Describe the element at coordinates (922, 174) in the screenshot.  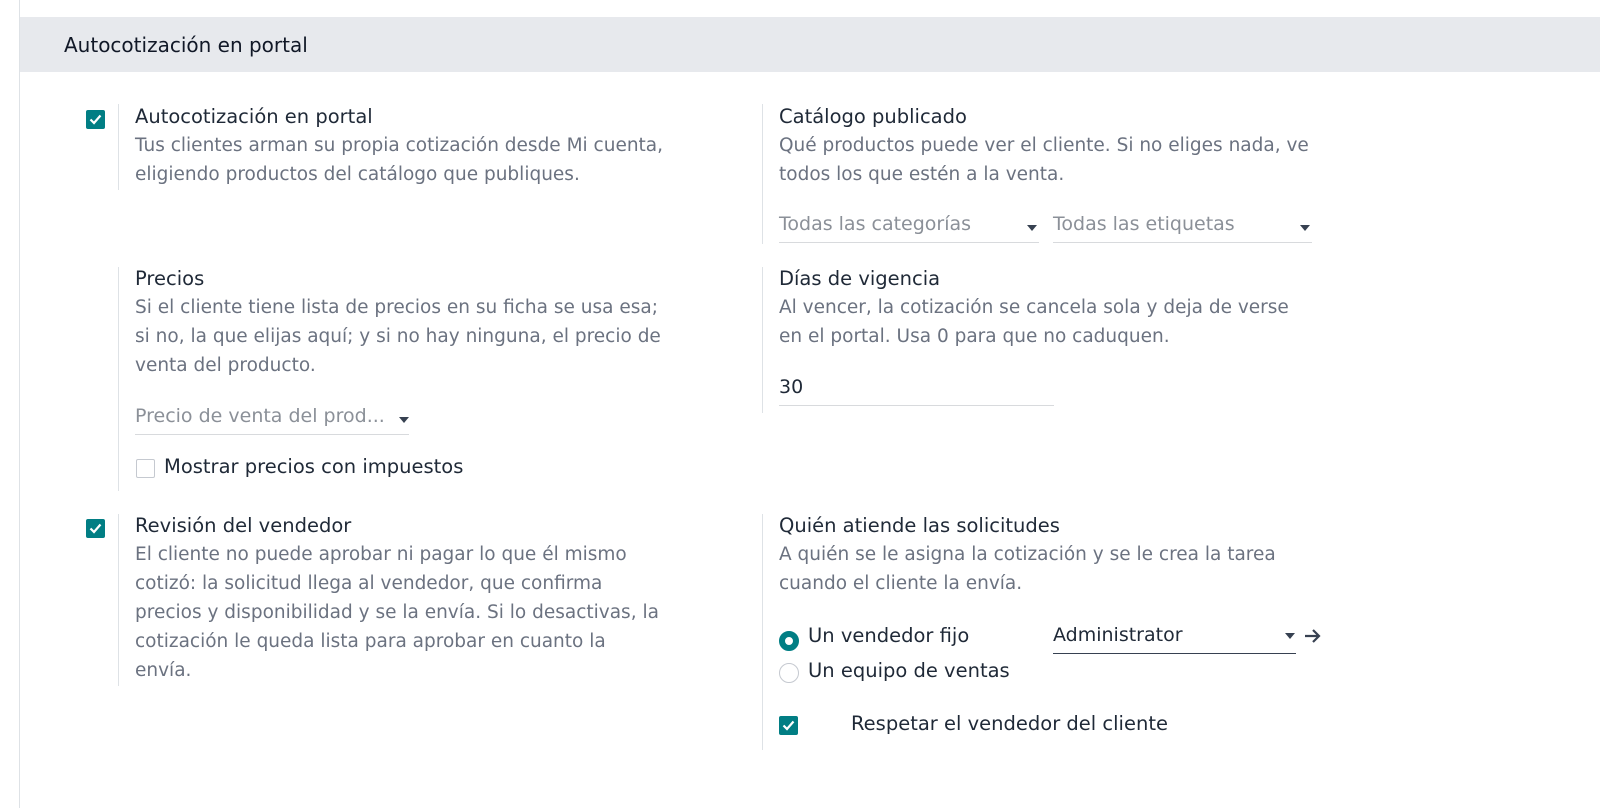
I see `catalog-desc-line: todos los que estén a la venta.` at that location.